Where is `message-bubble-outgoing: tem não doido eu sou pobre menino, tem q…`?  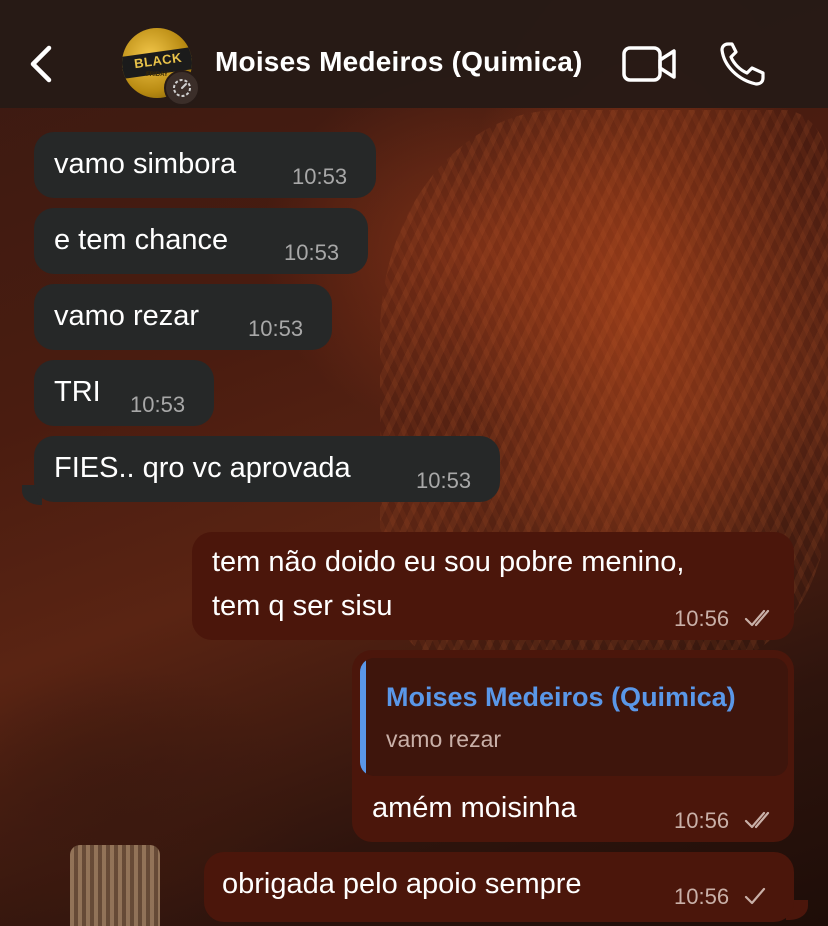 message-bubble-outgoing: tem não doido eu sou pobre menino, tem q… is located at coordinates (493, 586).